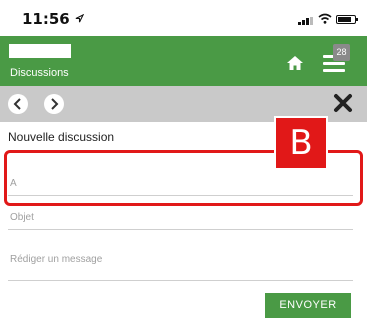  What do you see at coordinates (61, 137) in the screenshot?
I see `form-heading: Nouvelle discussion` at bounding box center [61, 137].